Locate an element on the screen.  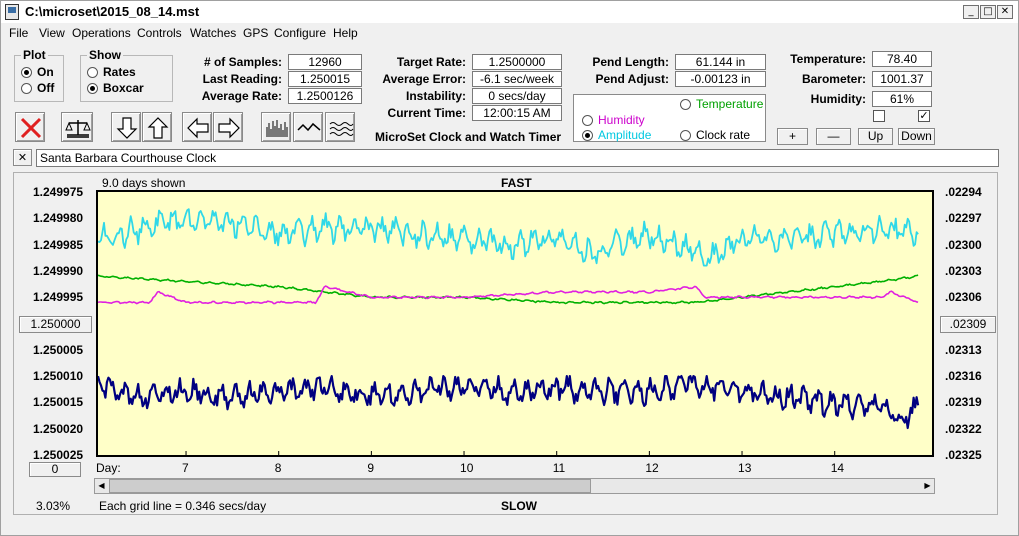
left-tick-label: 1.249995 is located at coordinates (58, 297).